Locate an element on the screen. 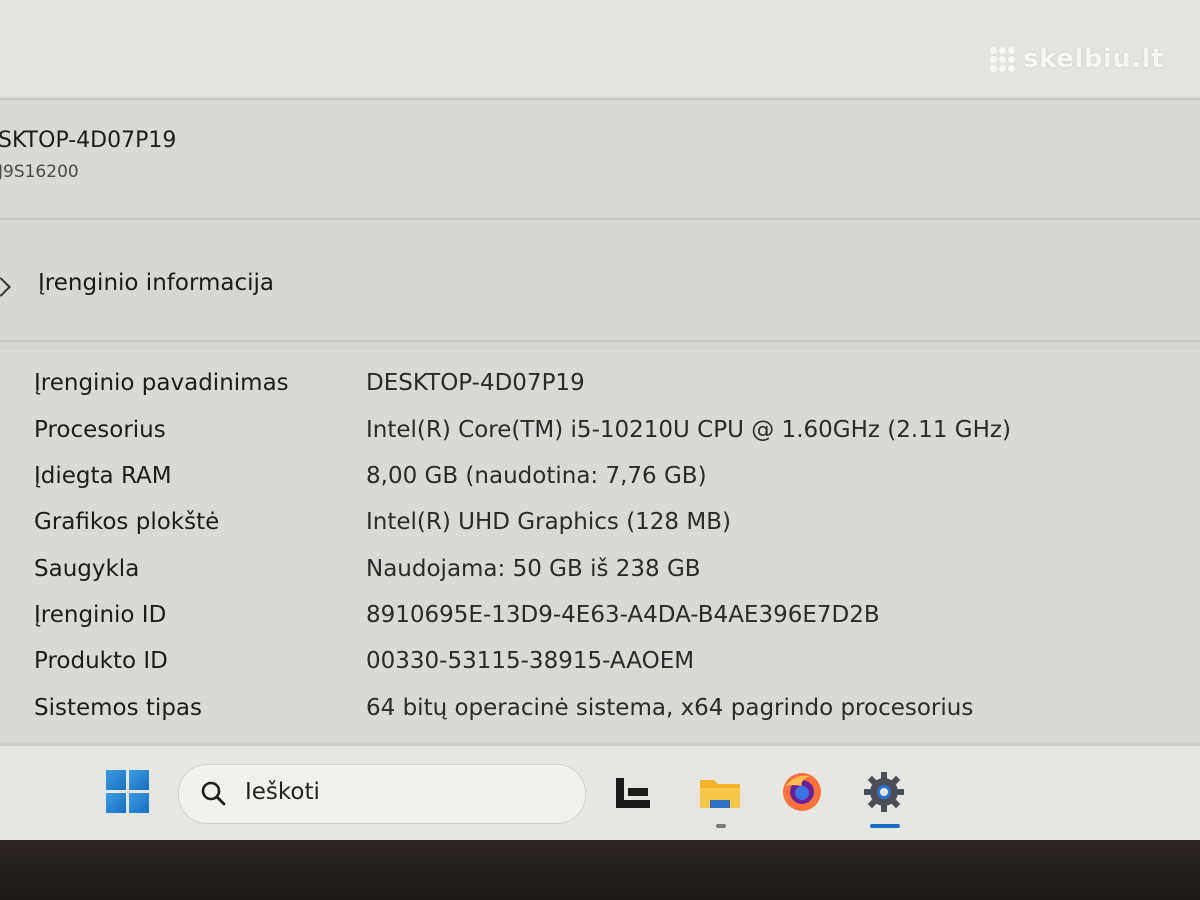 Image resolution: width=1200 pixels, height=900 pixels. spec-row-storage: Saugykla Naudojama: 50 GB iš 238 GB is located at coordinates (600, 579).